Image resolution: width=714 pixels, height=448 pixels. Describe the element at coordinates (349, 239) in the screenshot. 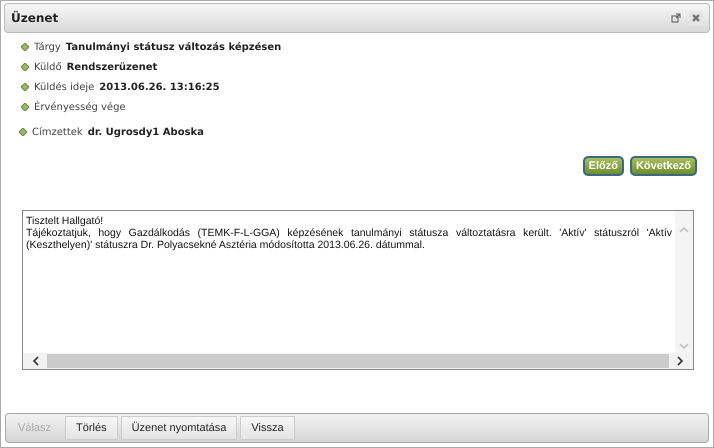

I see `message-text: Tájékoztatjuk, hogy Gazdálkodás (TEMK-F-L-GGA) képzésének tanulmányi státusza változtatásra került. 'Aktív' státuszról 'Aktív (Keszthelyen)' státuszra Dr. Polyacsekné Asztéria módosította 2013.06.26. dátummal.` at that location.